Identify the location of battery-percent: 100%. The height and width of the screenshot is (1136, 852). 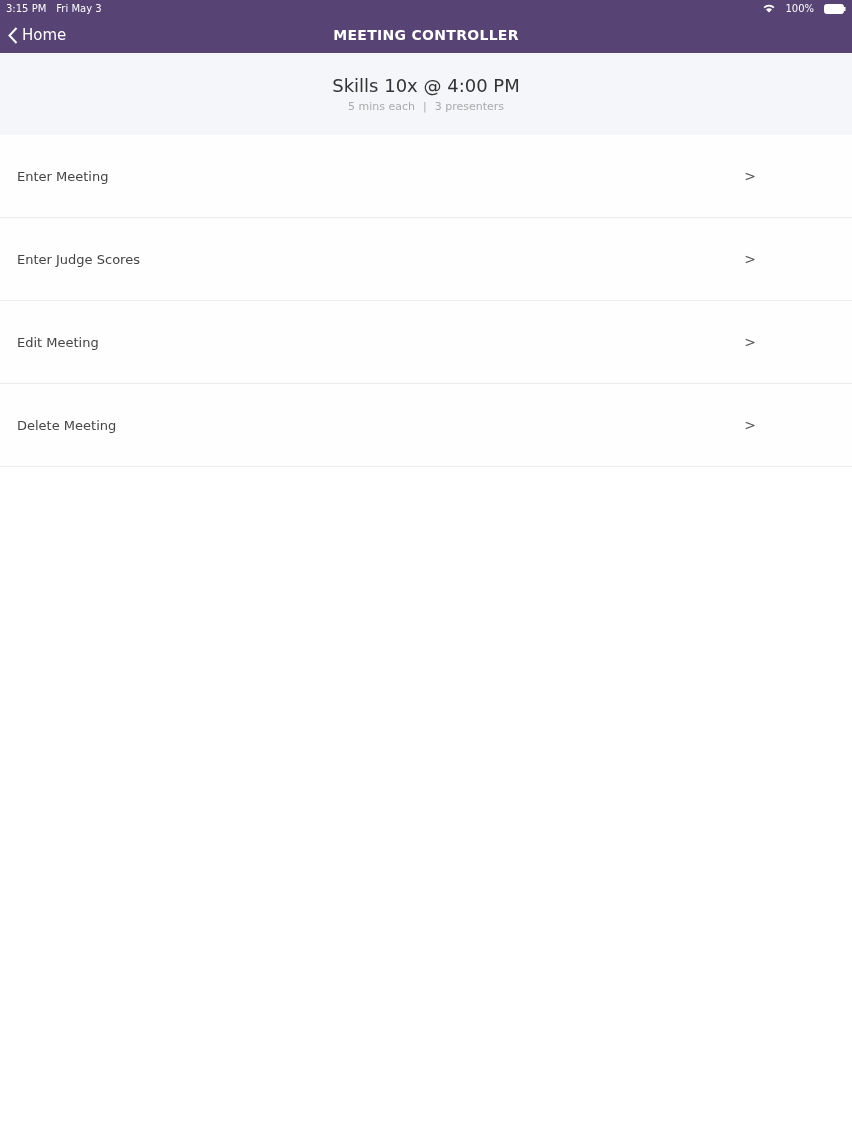
(799, 8).